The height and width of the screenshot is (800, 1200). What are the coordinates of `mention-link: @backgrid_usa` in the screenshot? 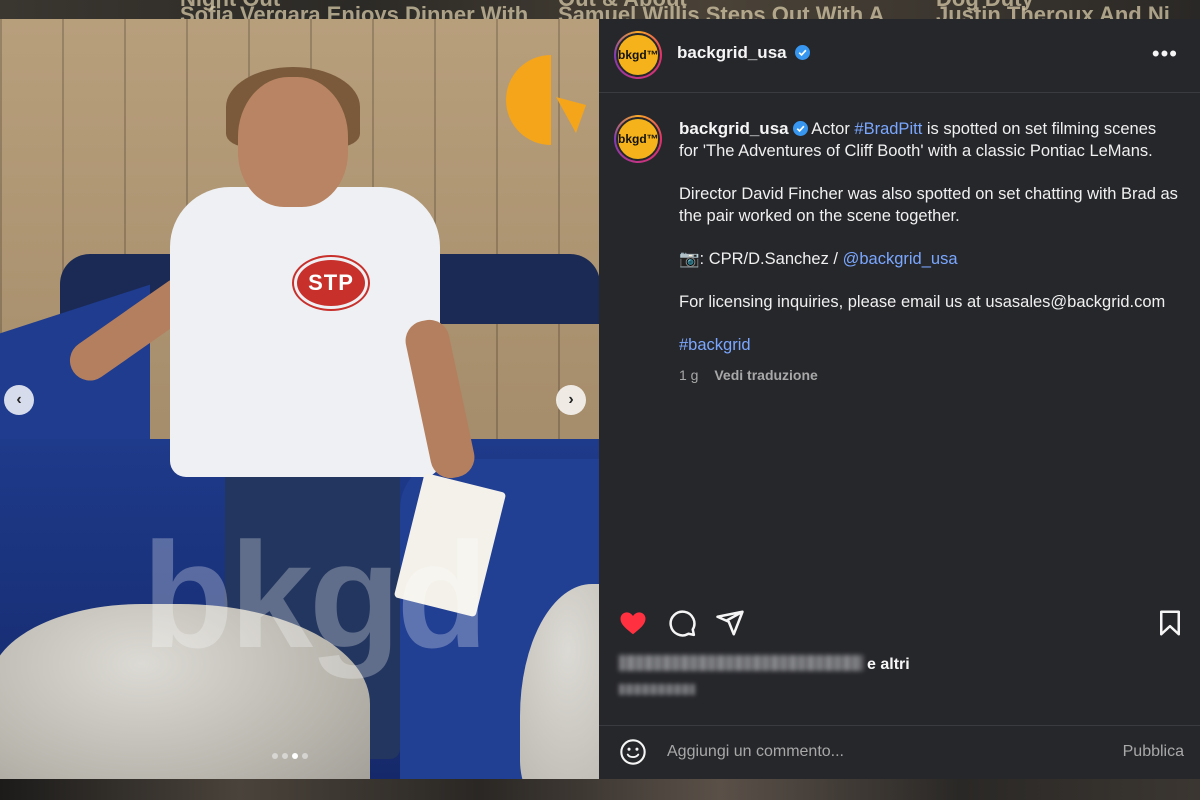 It's located at (900, 259).